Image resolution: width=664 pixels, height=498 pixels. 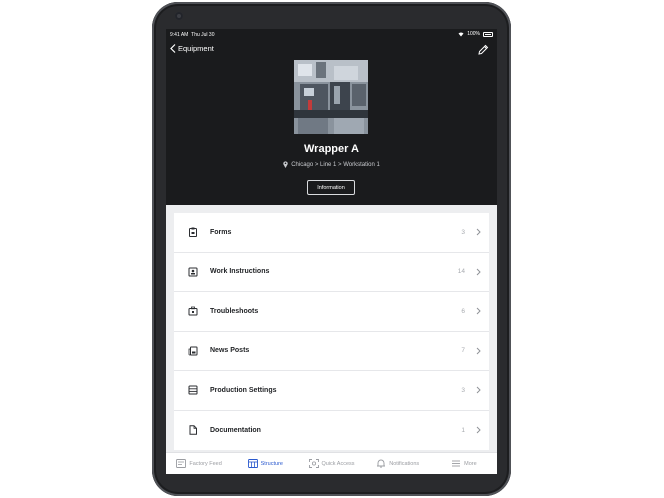 What do you see at coordinates (331, 187) in the screenshot?
I see `information-button: Information` at bounding box center [331, 187].